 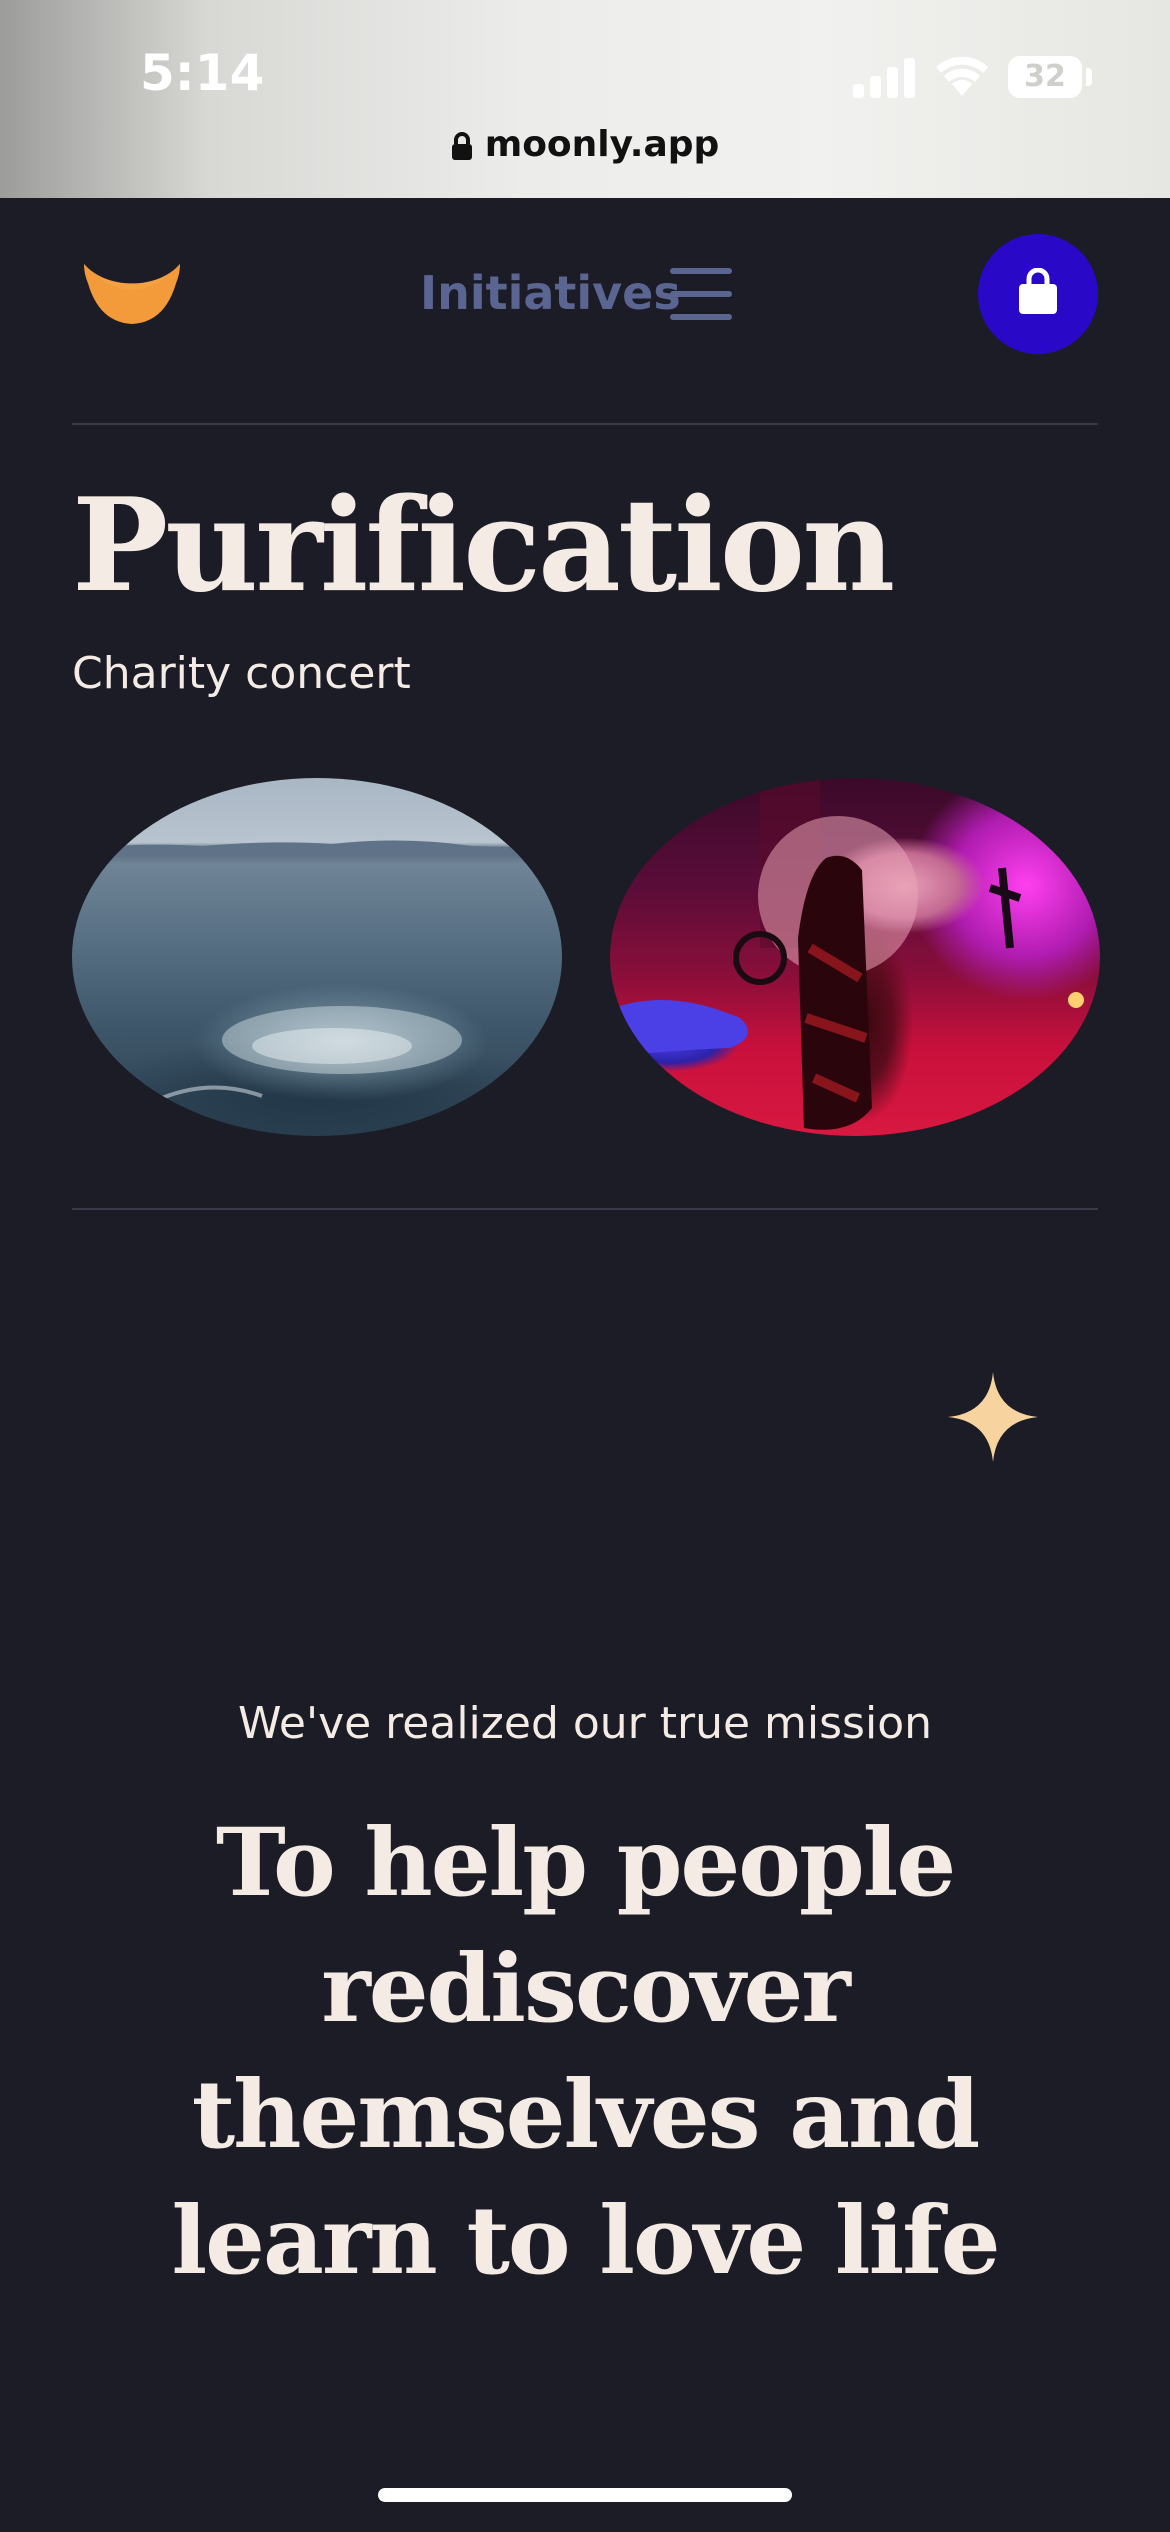 What do you see at coordinates (1089, 77) in the screenshot?
I see `battery-tip` at bounding box center [1089, 77].